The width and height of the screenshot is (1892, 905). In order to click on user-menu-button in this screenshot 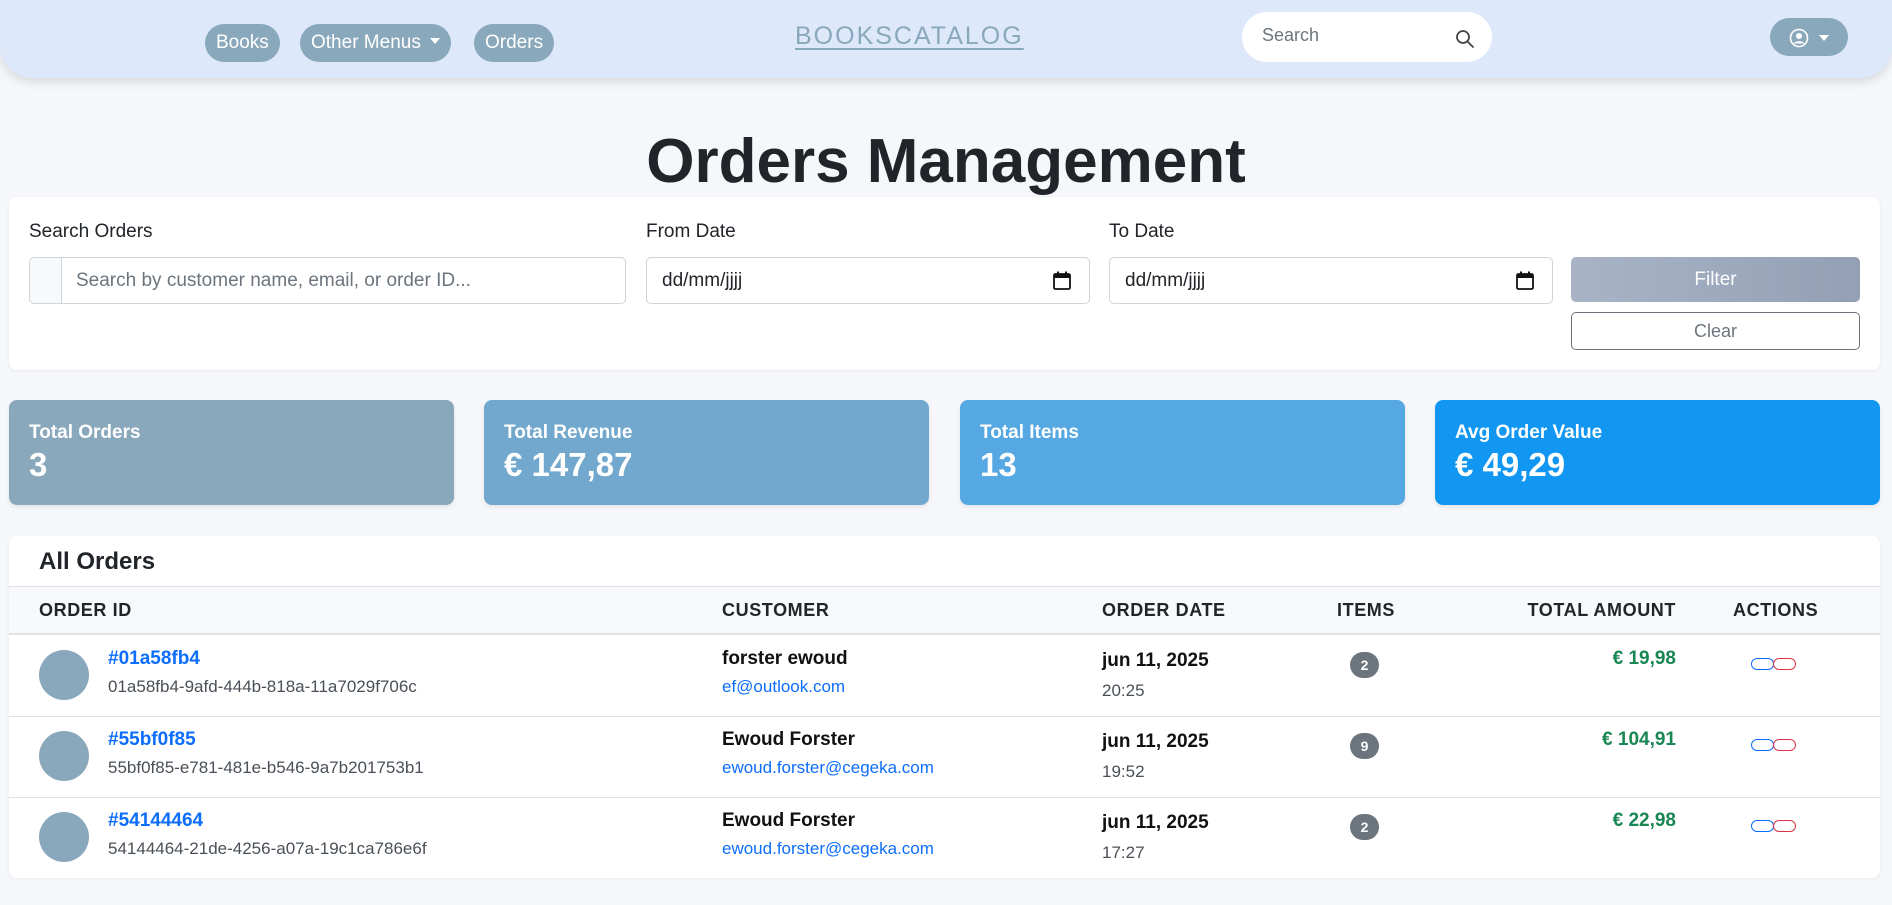, I will do `click(1809, 37)`.